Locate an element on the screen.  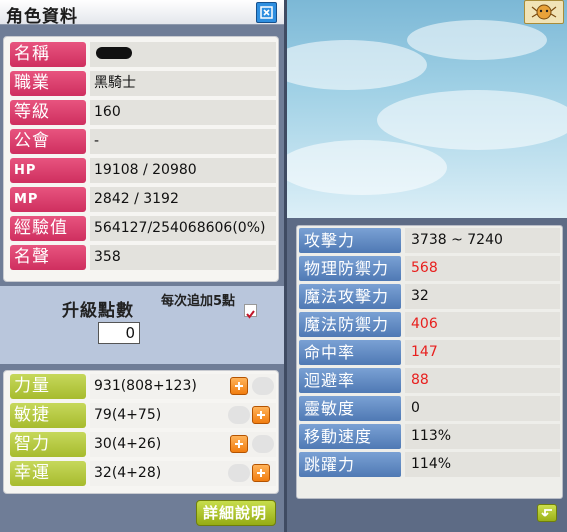
info-value: 564127/254068606(0%) is located at coordinates (183, 228).